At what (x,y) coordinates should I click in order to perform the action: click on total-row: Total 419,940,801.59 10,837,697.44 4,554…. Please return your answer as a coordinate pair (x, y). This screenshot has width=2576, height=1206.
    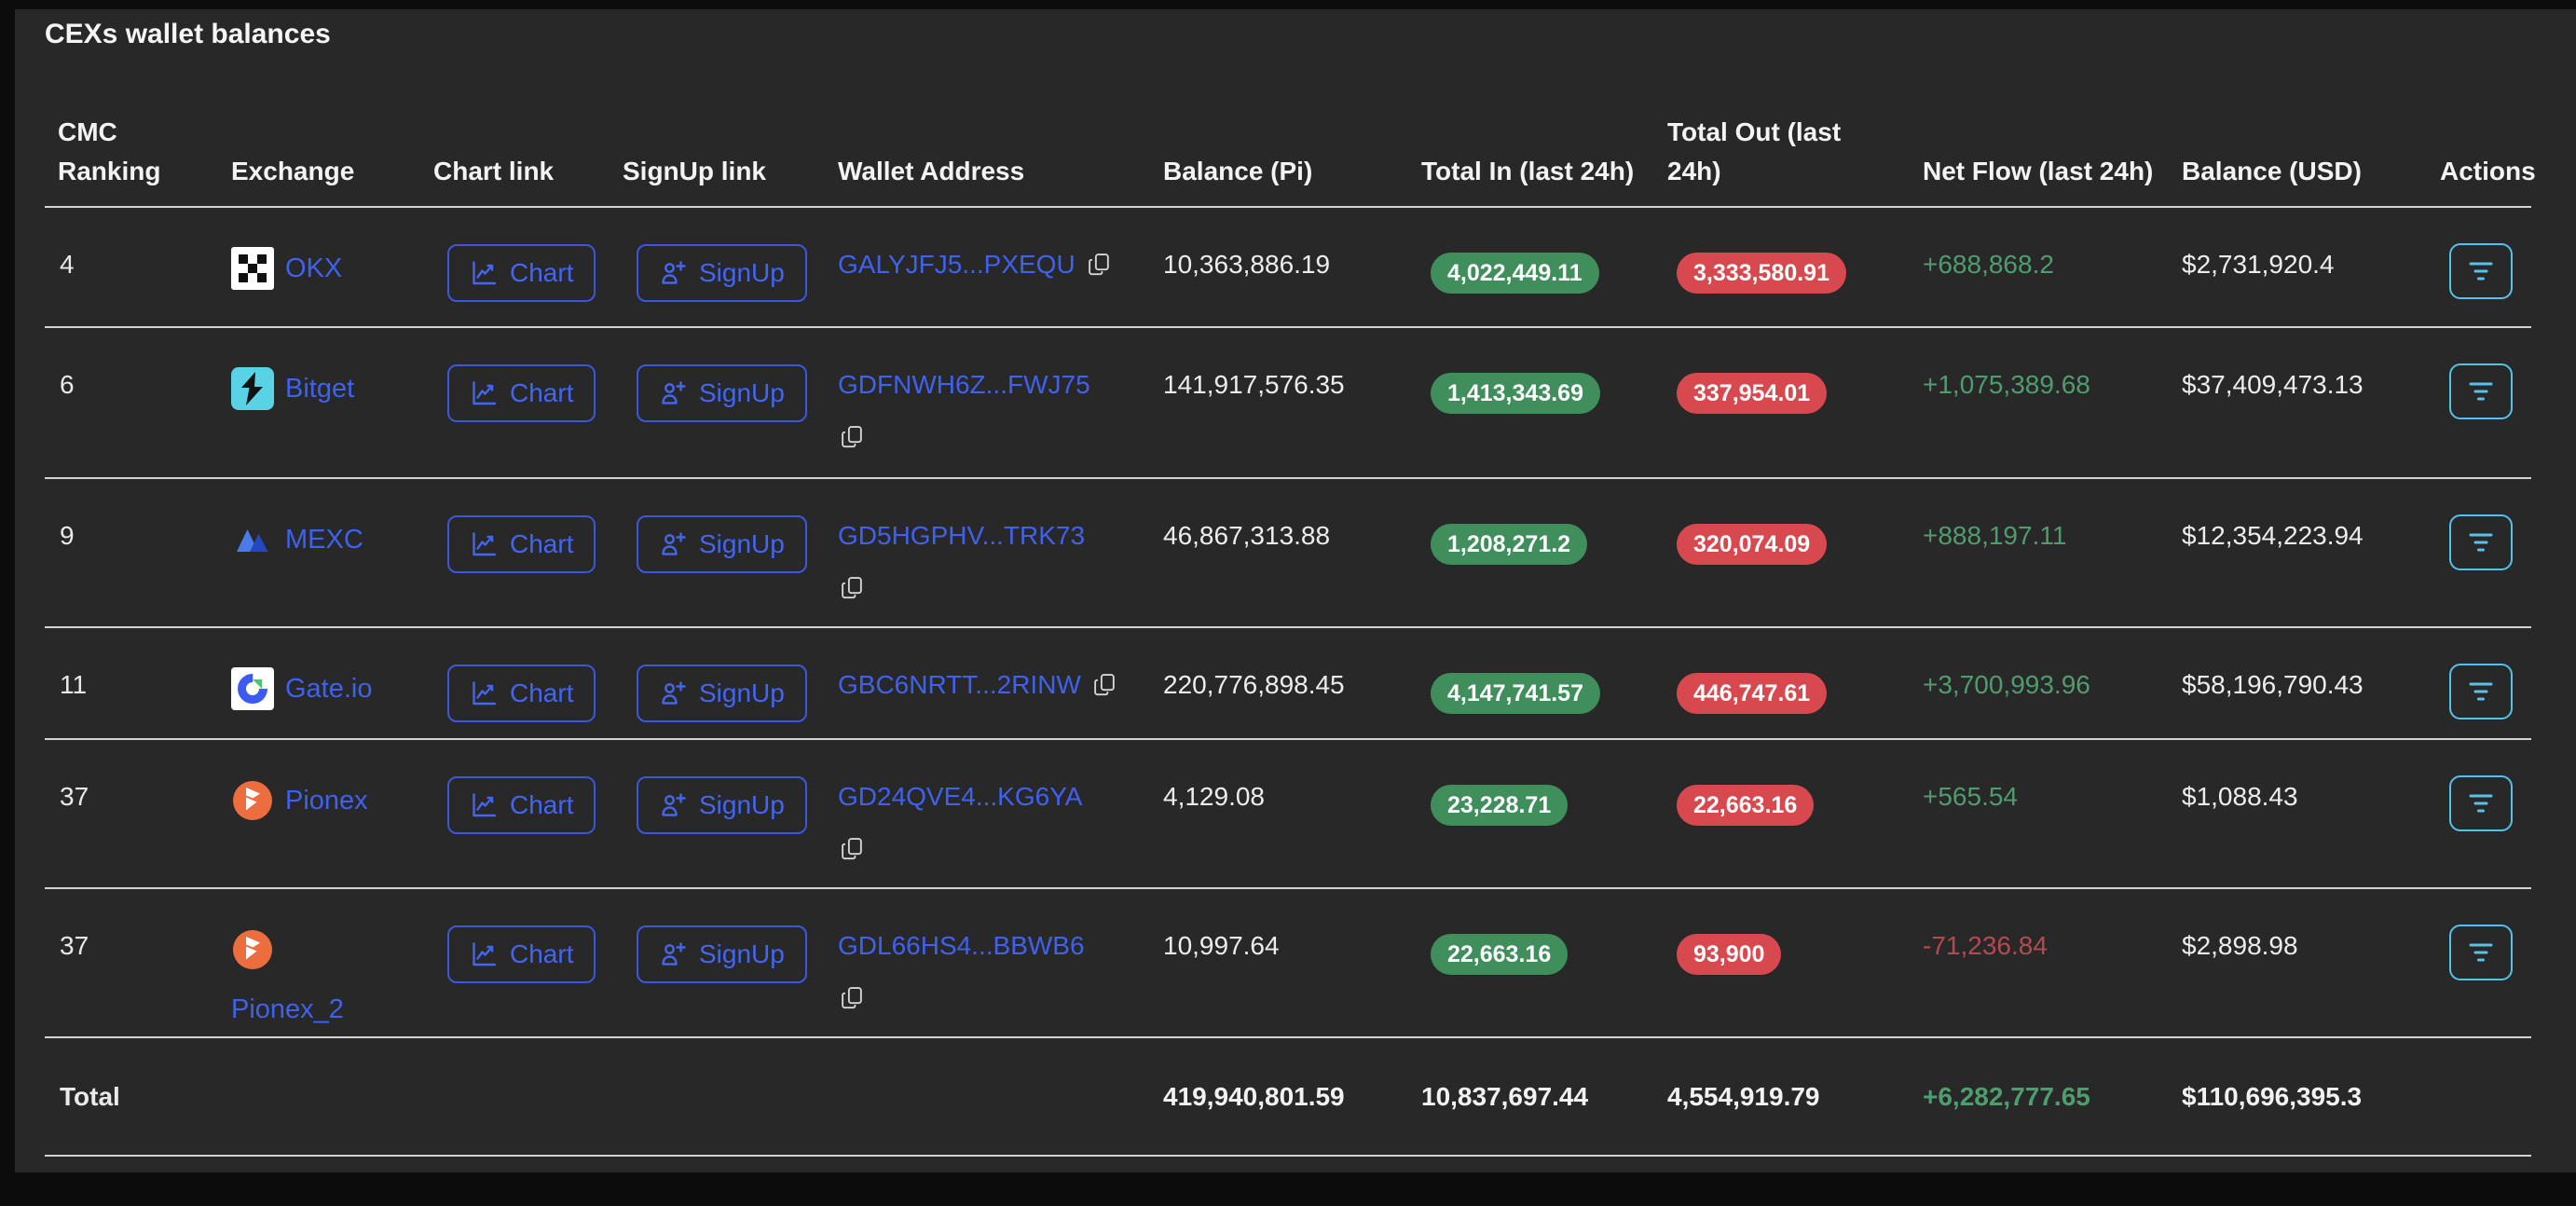
    Looking at the image, I should click on (1288, 1097).